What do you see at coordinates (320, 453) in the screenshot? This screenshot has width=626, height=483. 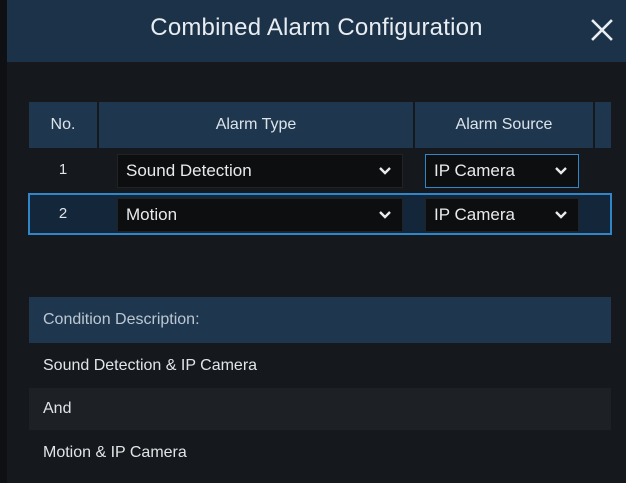 I see `condition-line: Motion & IP Camera` at bounding box center [320, 453].